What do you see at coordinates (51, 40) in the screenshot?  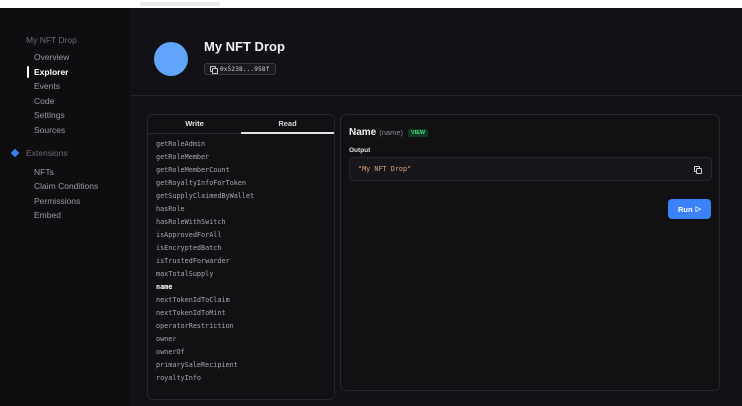 I see `sidebar-heading: My NFT Drop` at bounding box center [51, 40].